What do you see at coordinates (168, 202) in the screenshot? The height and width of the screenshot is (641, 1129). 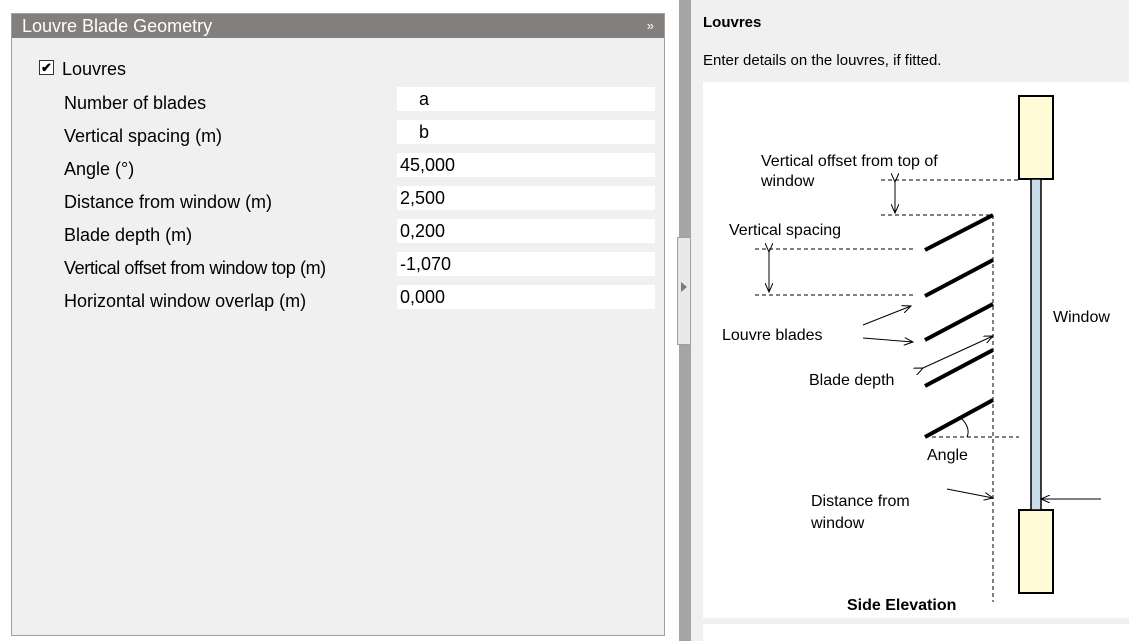 I see `distance-from-window-label: Distance from window (m)` at bounding box center [168, 202].